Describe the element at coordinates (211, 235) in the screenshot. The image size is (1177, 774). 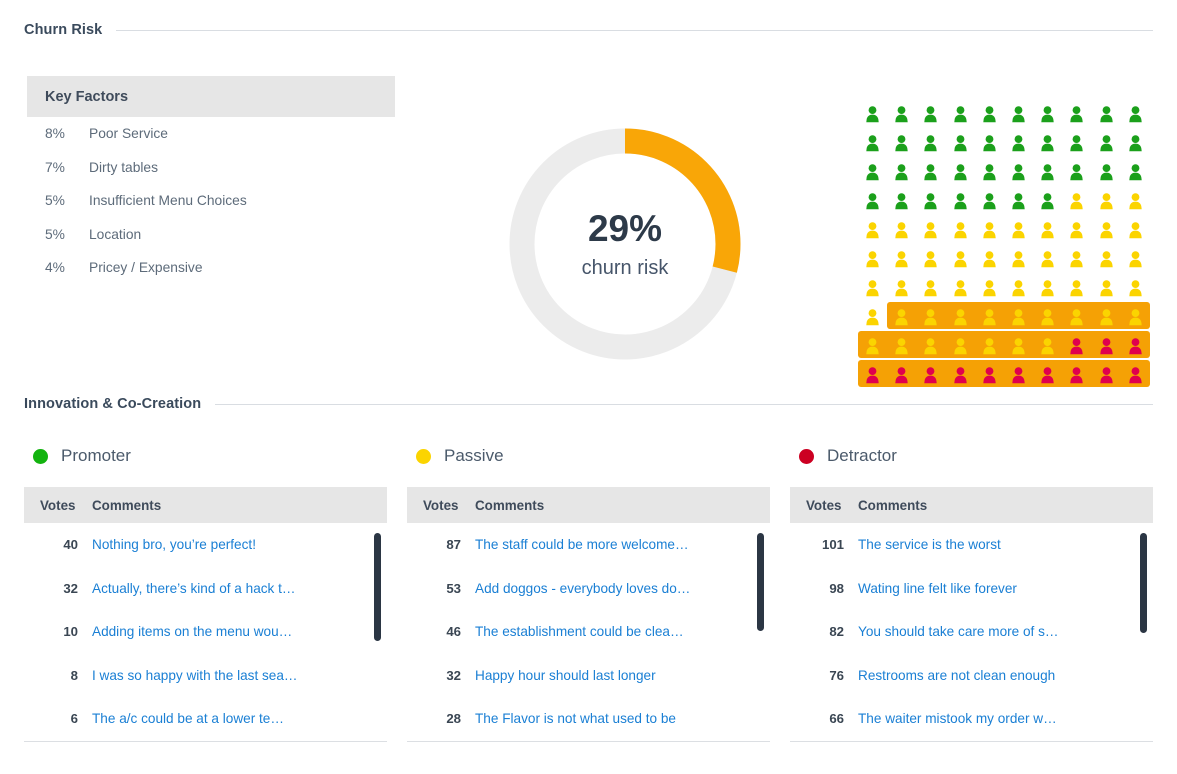
I see `key-factor-row: 5% Location` at that location.